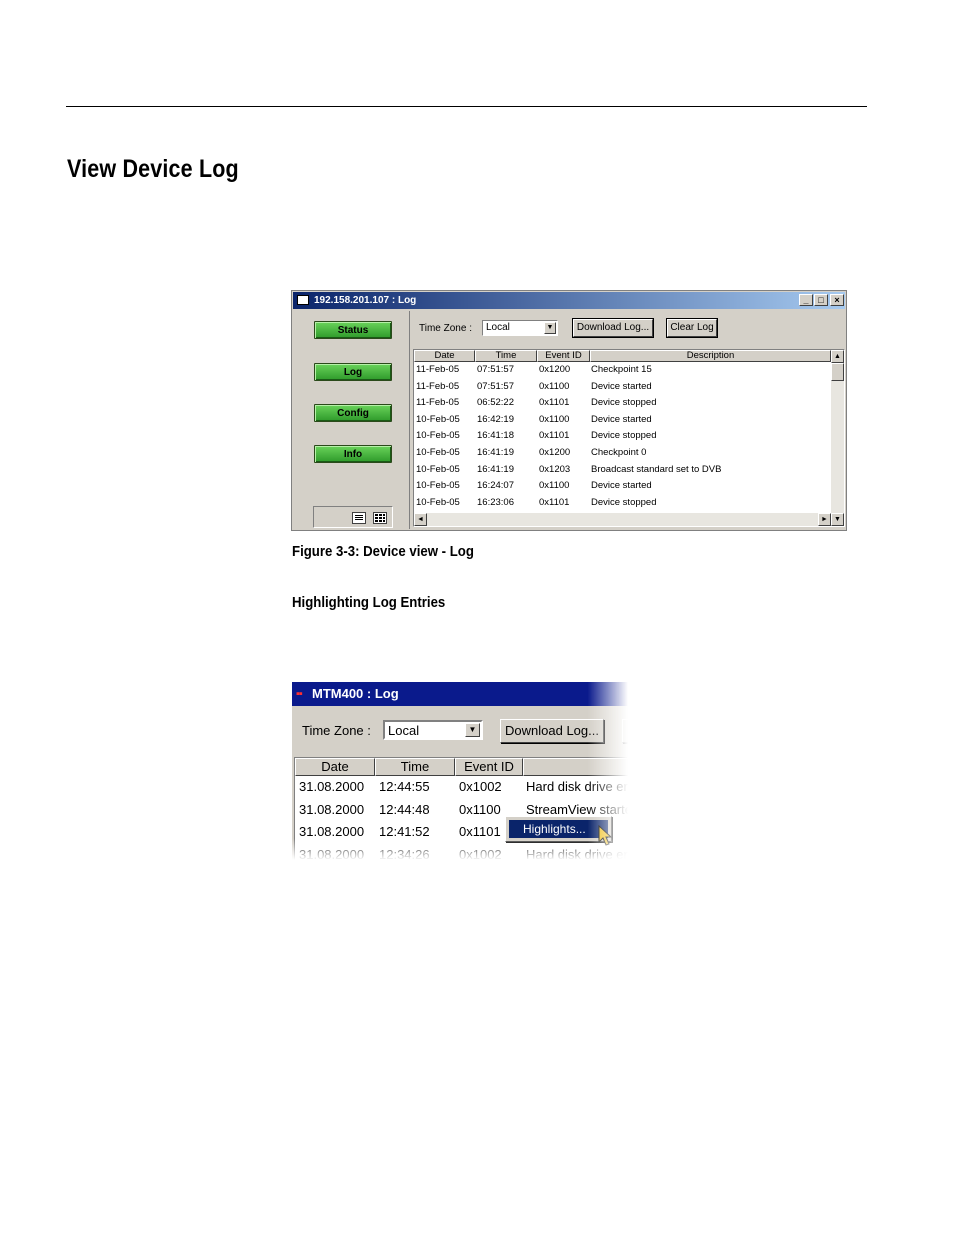  I want to click on config-button: Config, so click(353, 413).